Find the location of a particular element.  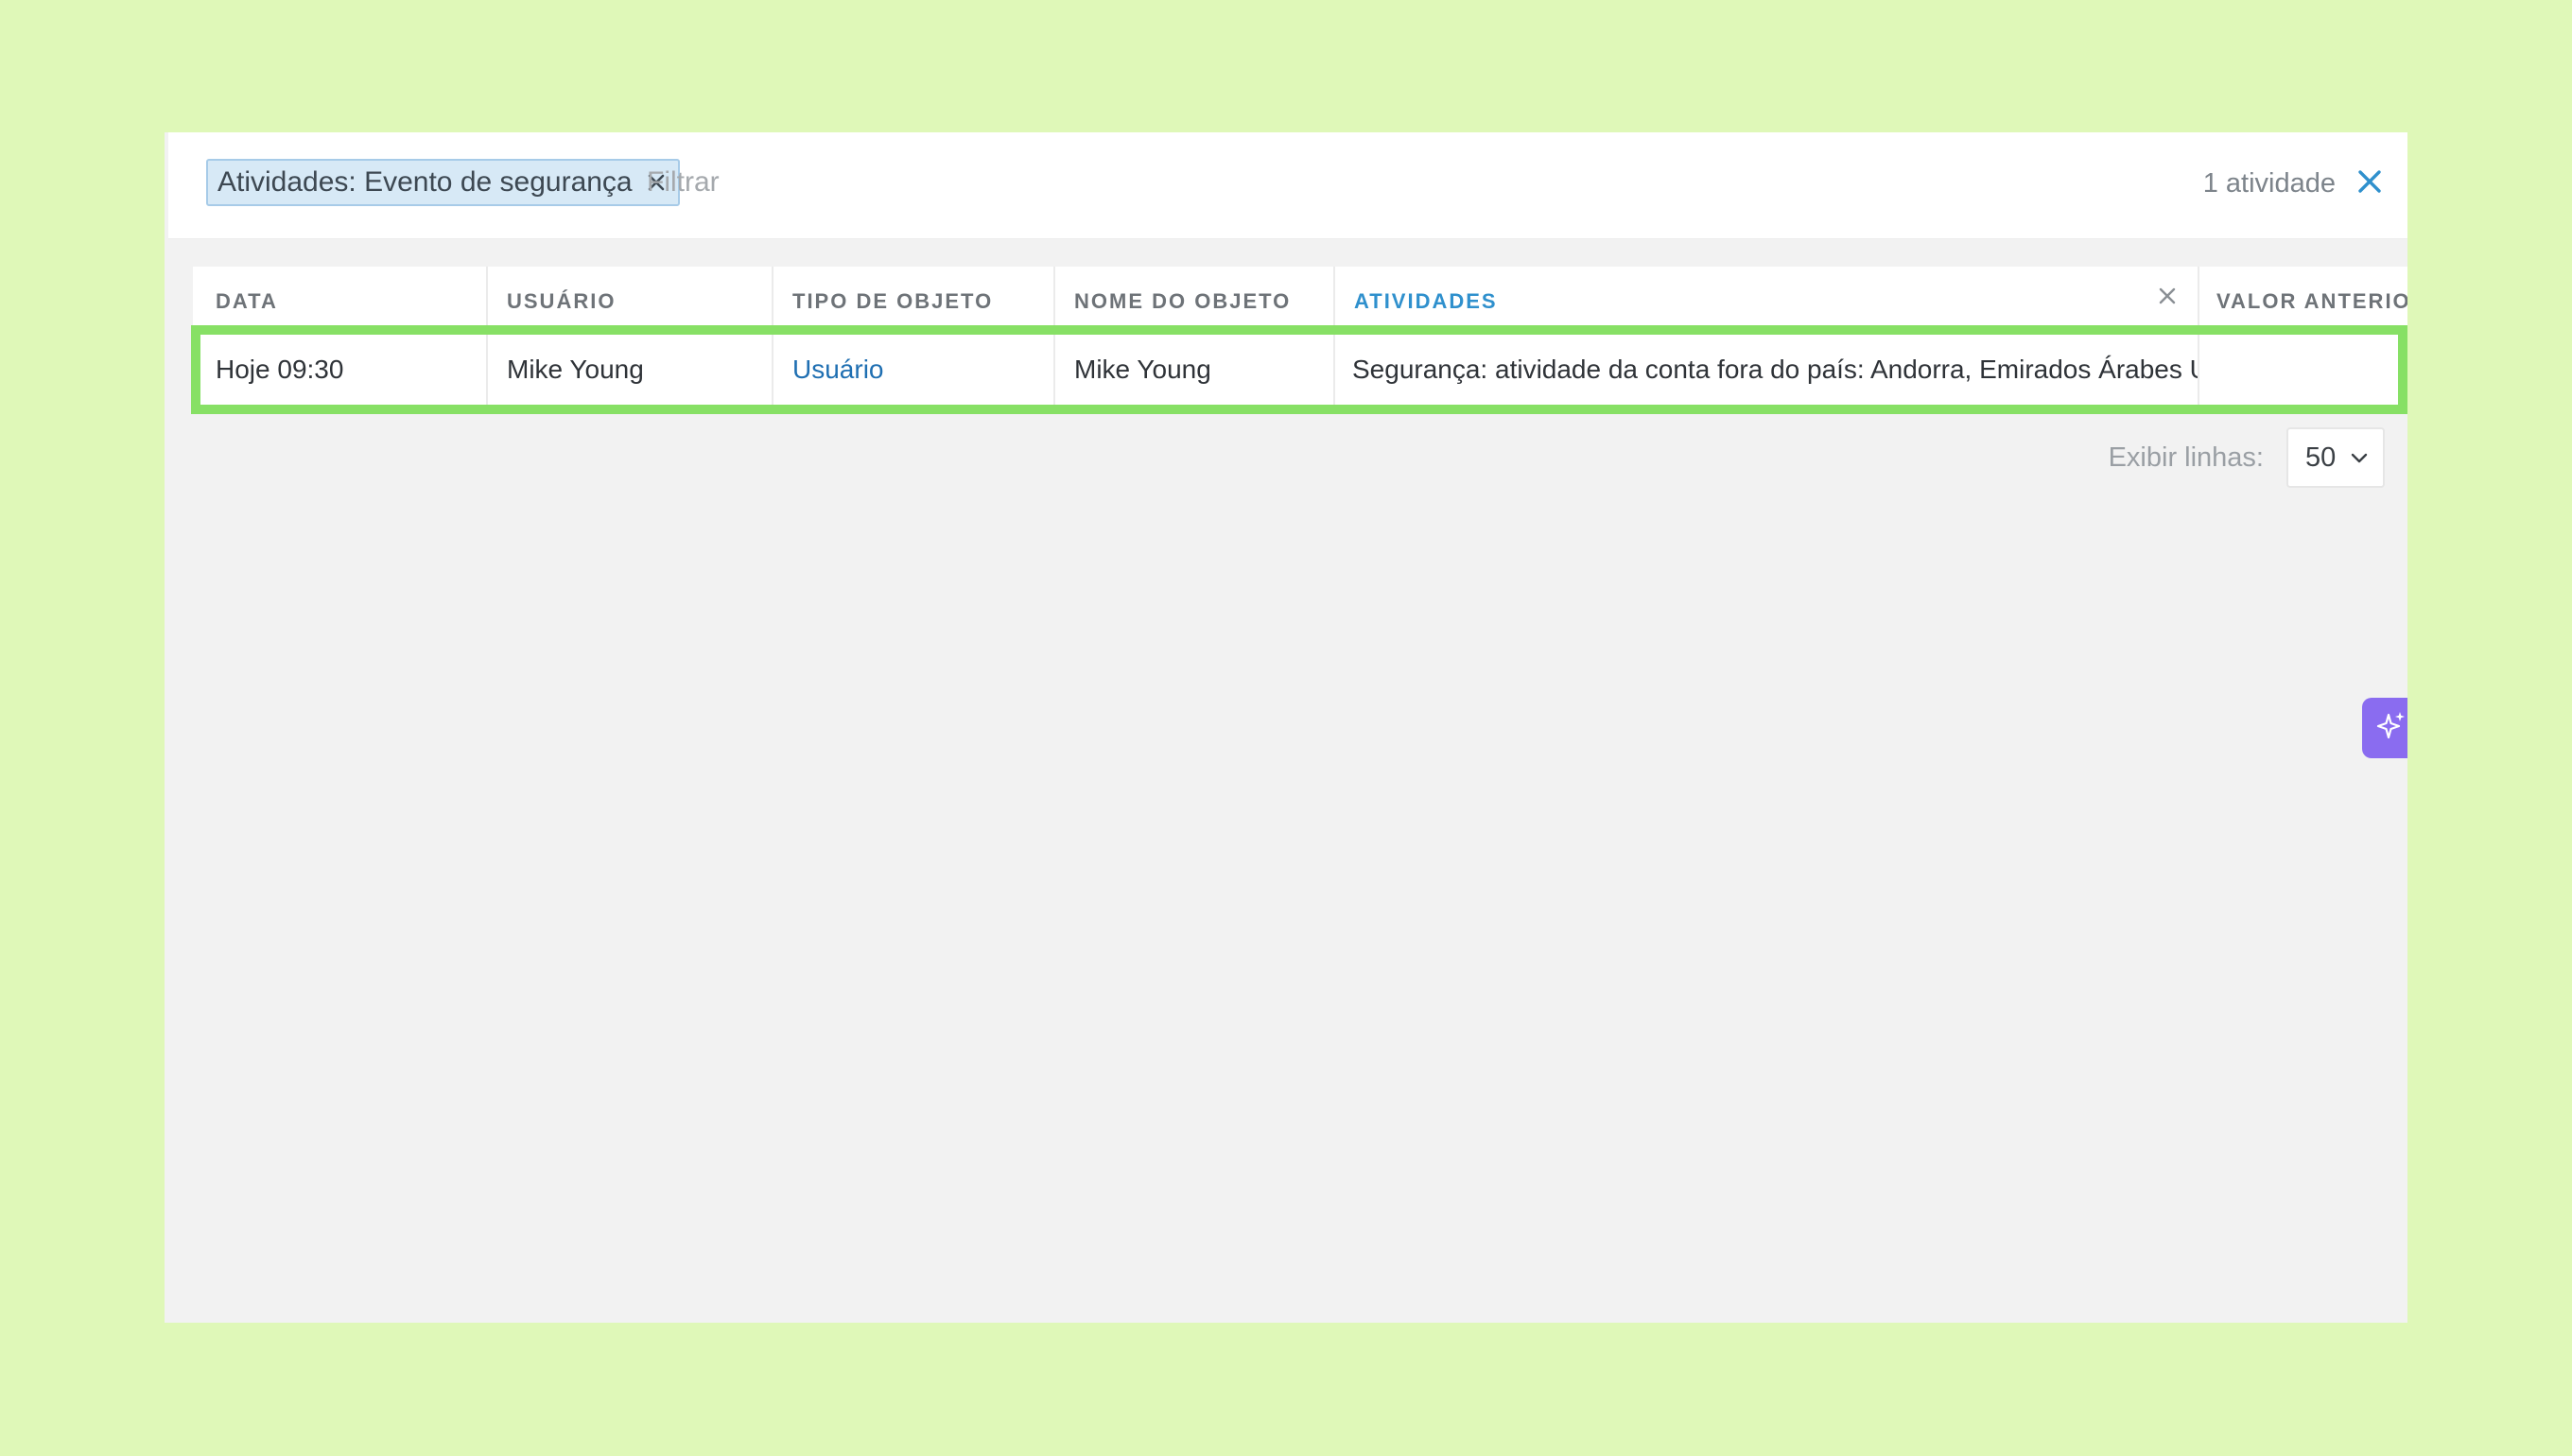

column-header-atividades-label: ATIVIDADES is located at coordinates (1426, 301).